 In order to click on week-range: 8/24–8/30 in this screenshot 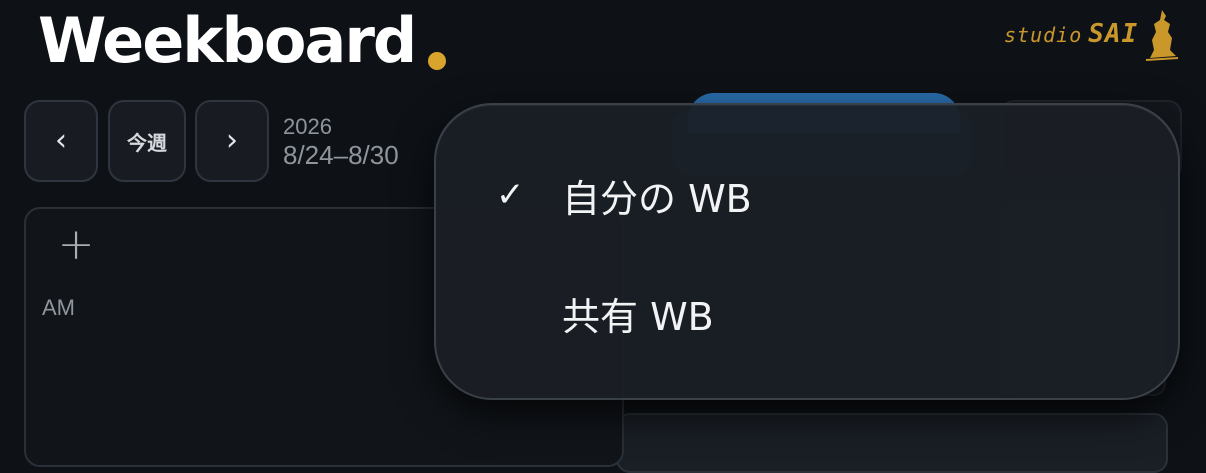, I will do `click(341, 155)`.